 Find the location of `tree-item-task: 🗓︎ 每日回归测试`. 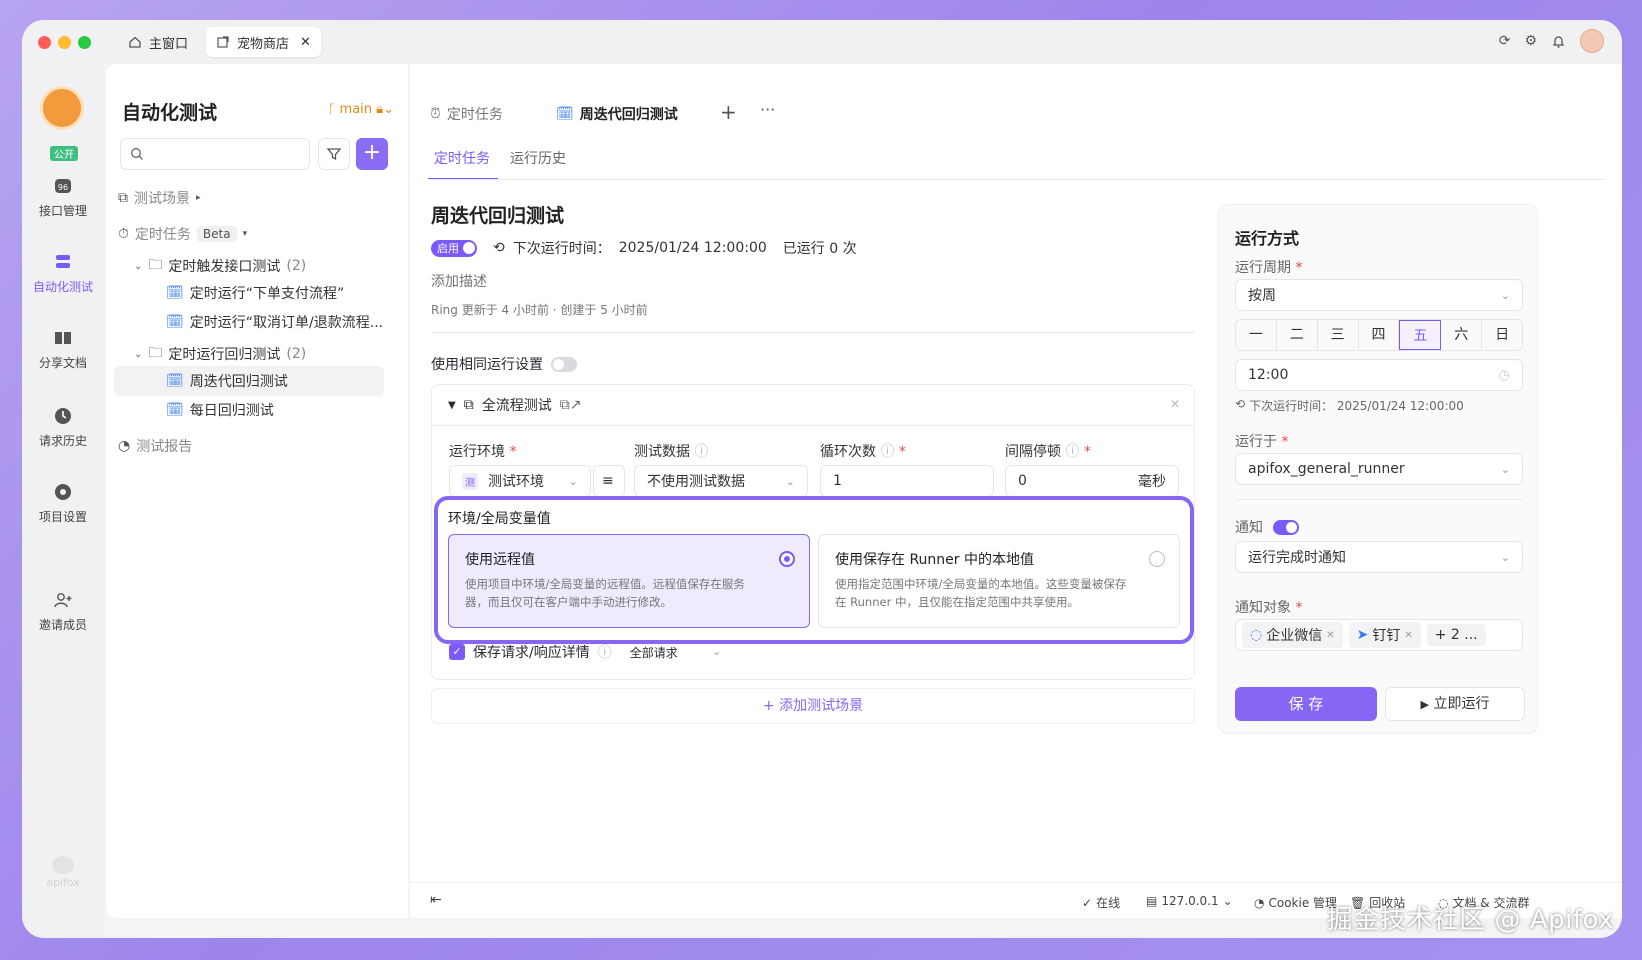

tree-item-task: 🗓︎ 每日回归测试 is located at coordinates (220, 410).